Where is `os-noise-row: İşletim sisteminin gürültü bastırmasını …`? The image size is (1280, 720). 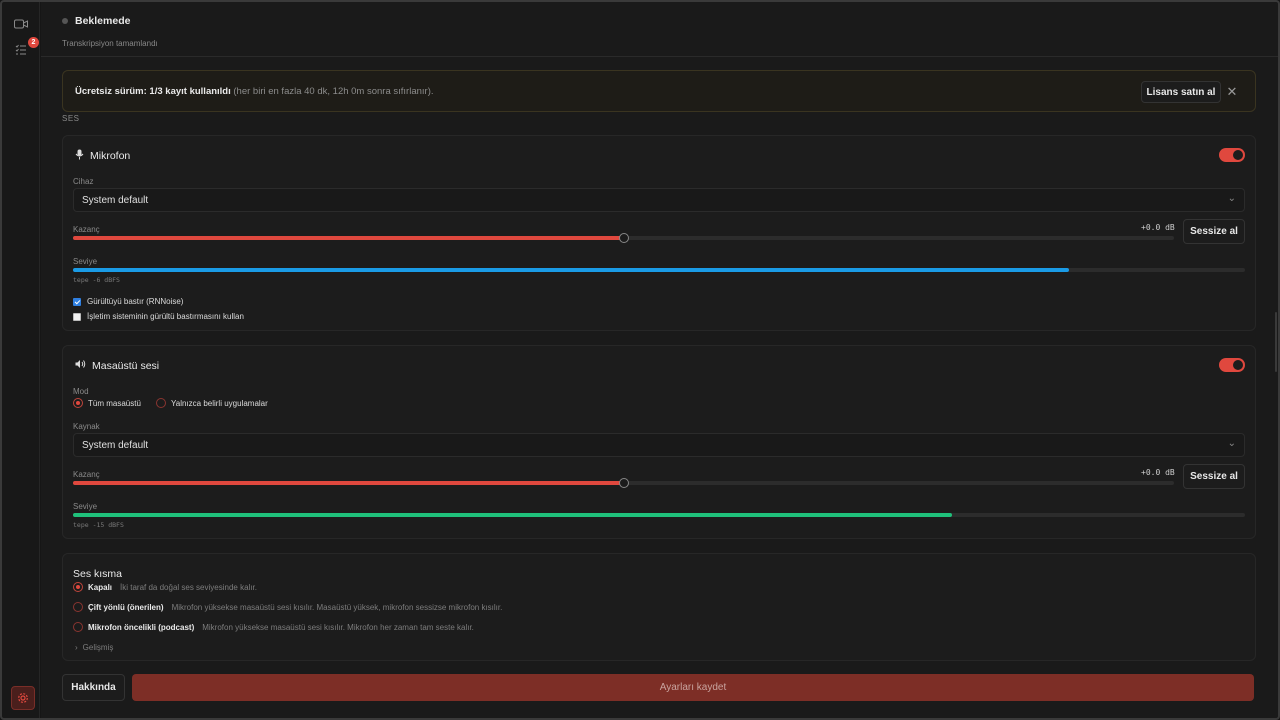
os-noise-row: İşletim sisteminin gürültü bastırmasını … is located at coordinates (158, 316).